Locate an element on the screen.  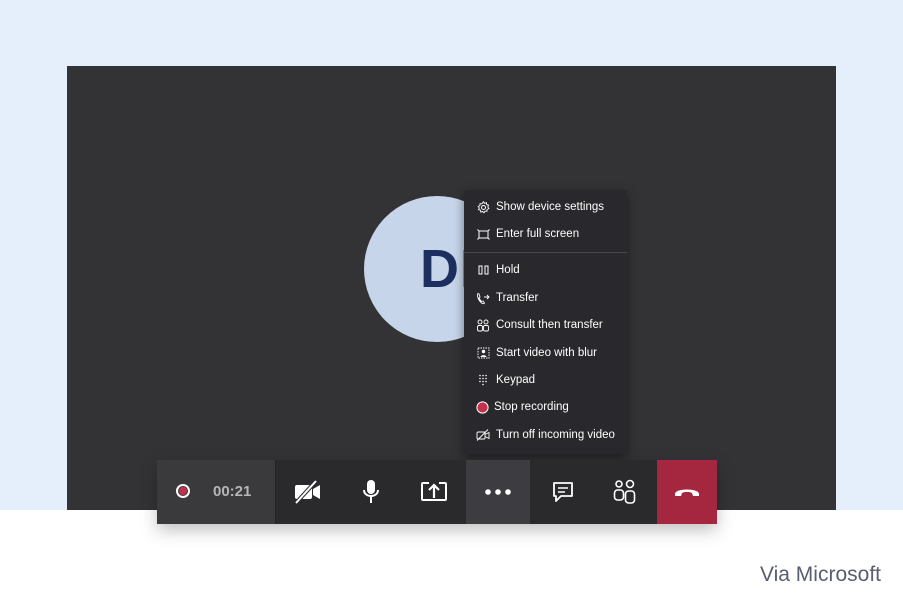
share-screen-button is located at coordinates (434, 492).